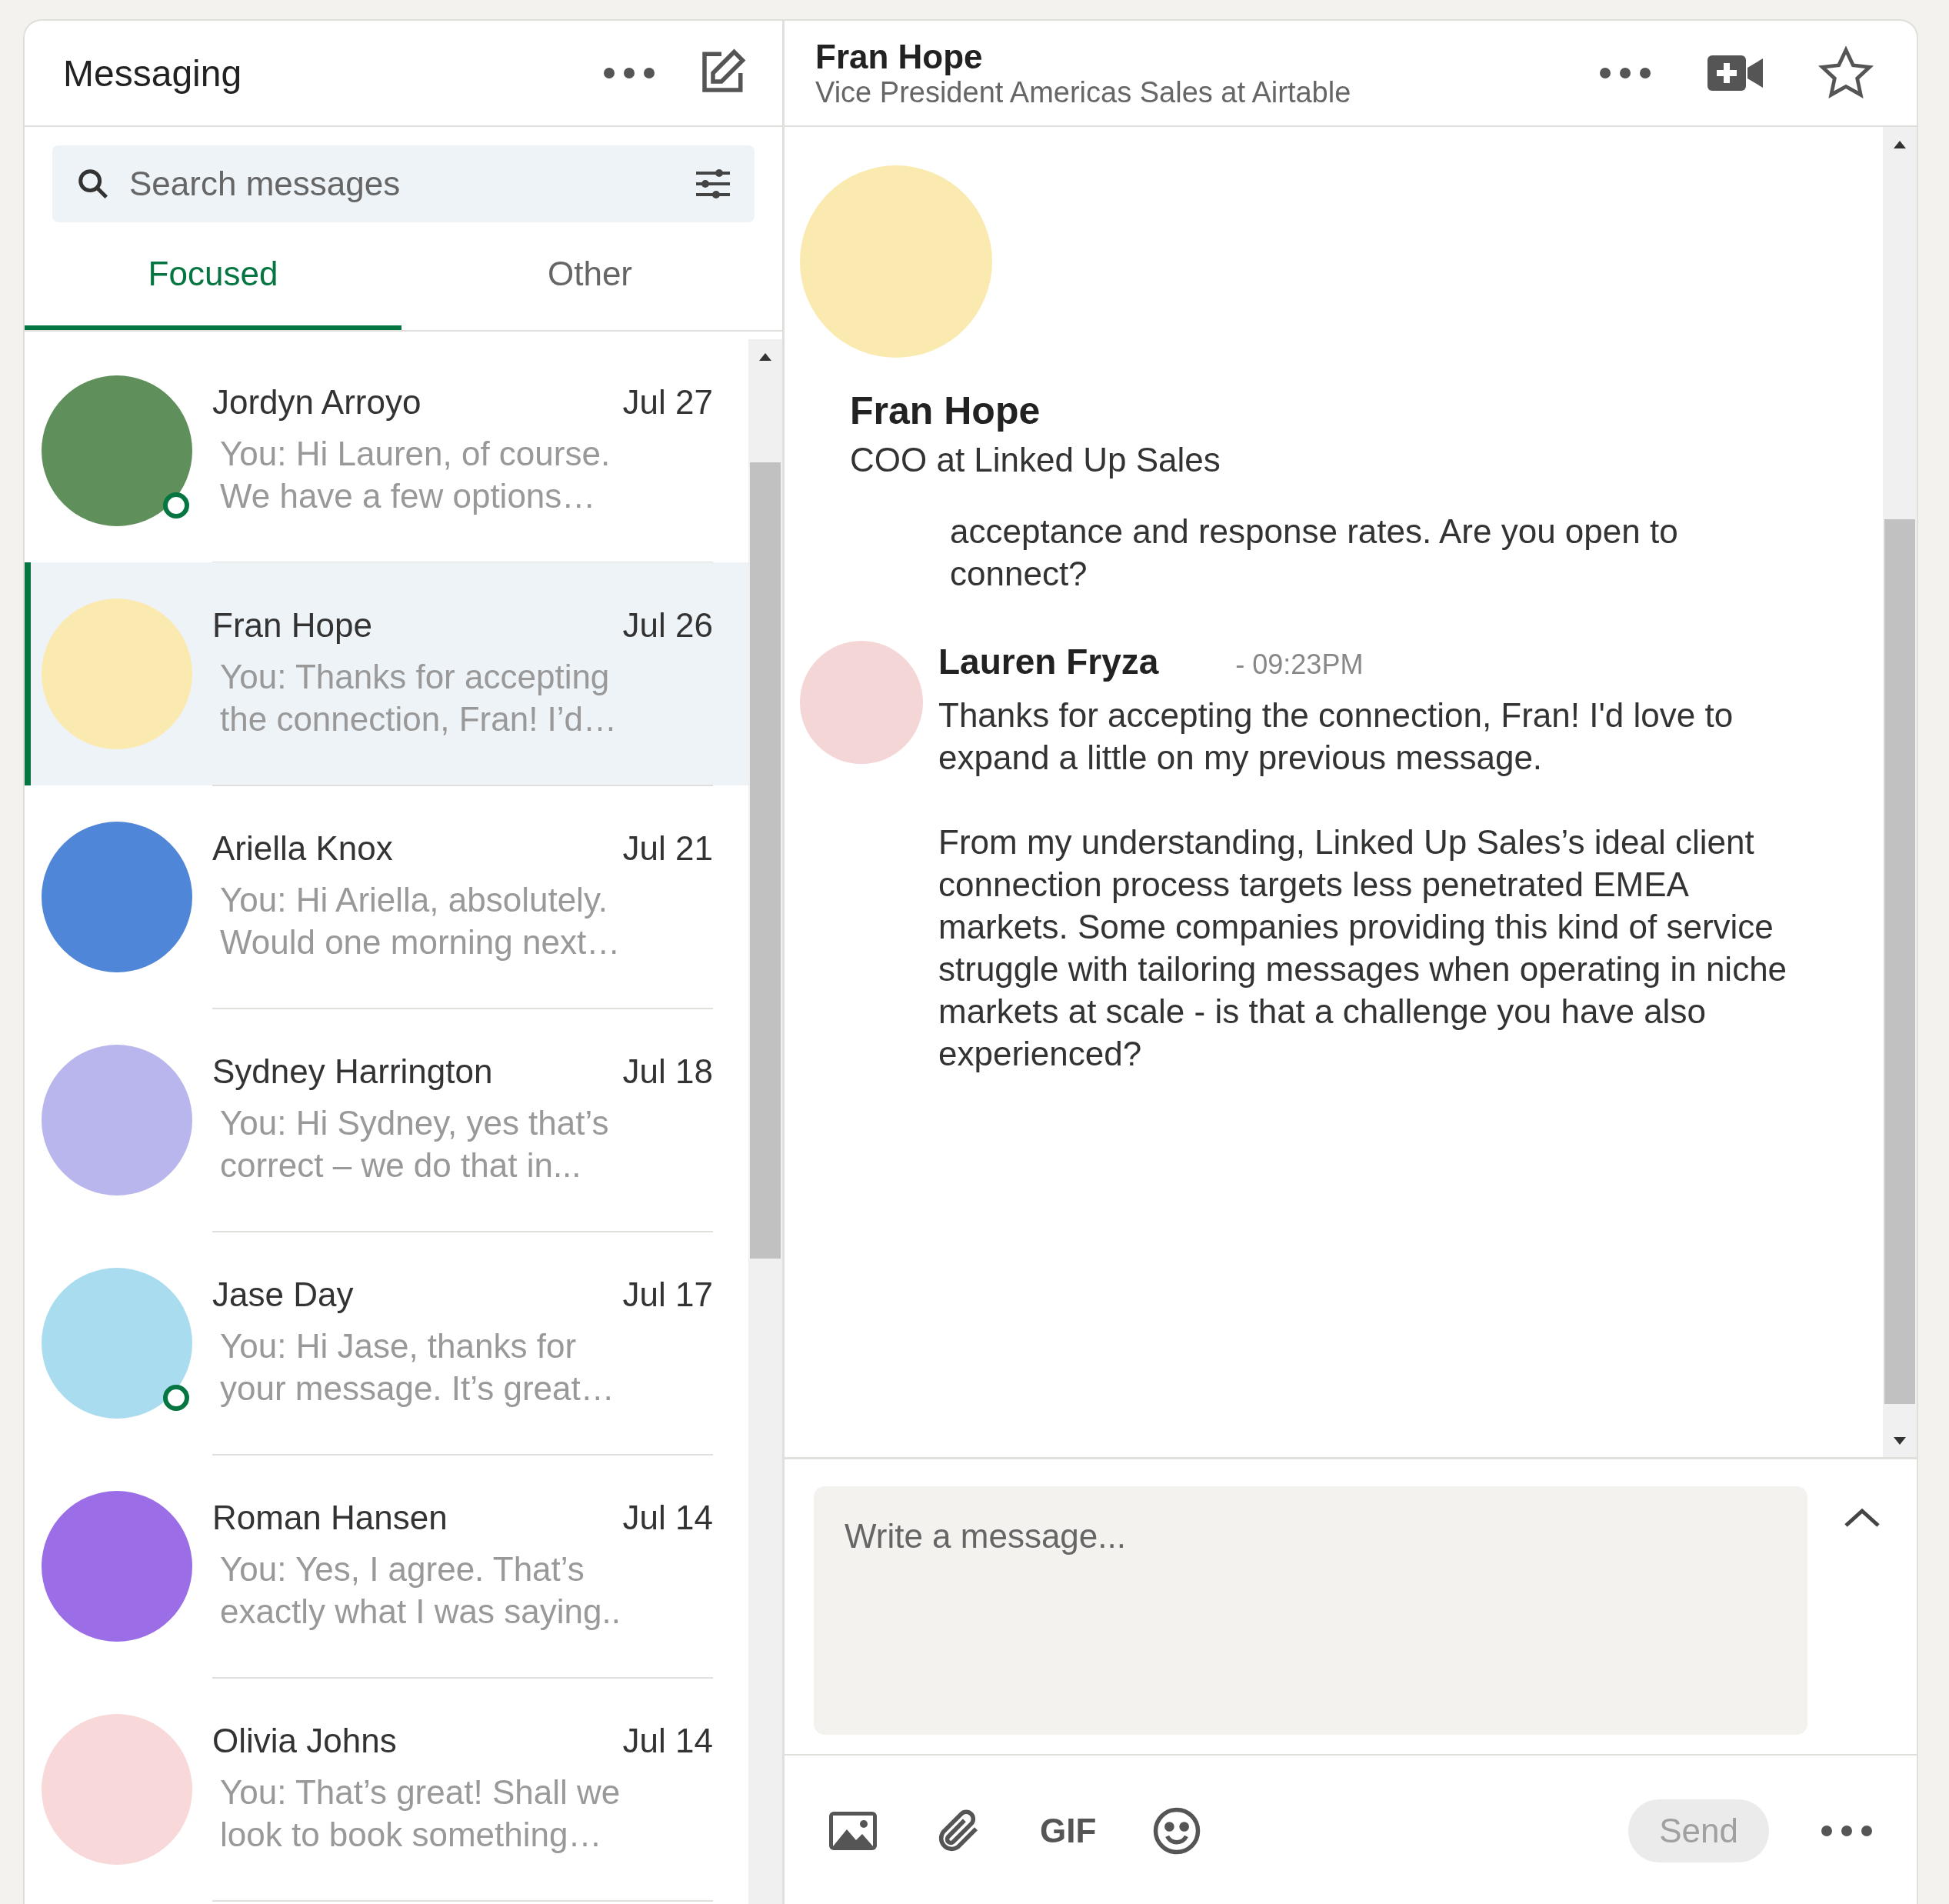  I want to click on contact-name: Roman Hansen, so click(330, 1518).